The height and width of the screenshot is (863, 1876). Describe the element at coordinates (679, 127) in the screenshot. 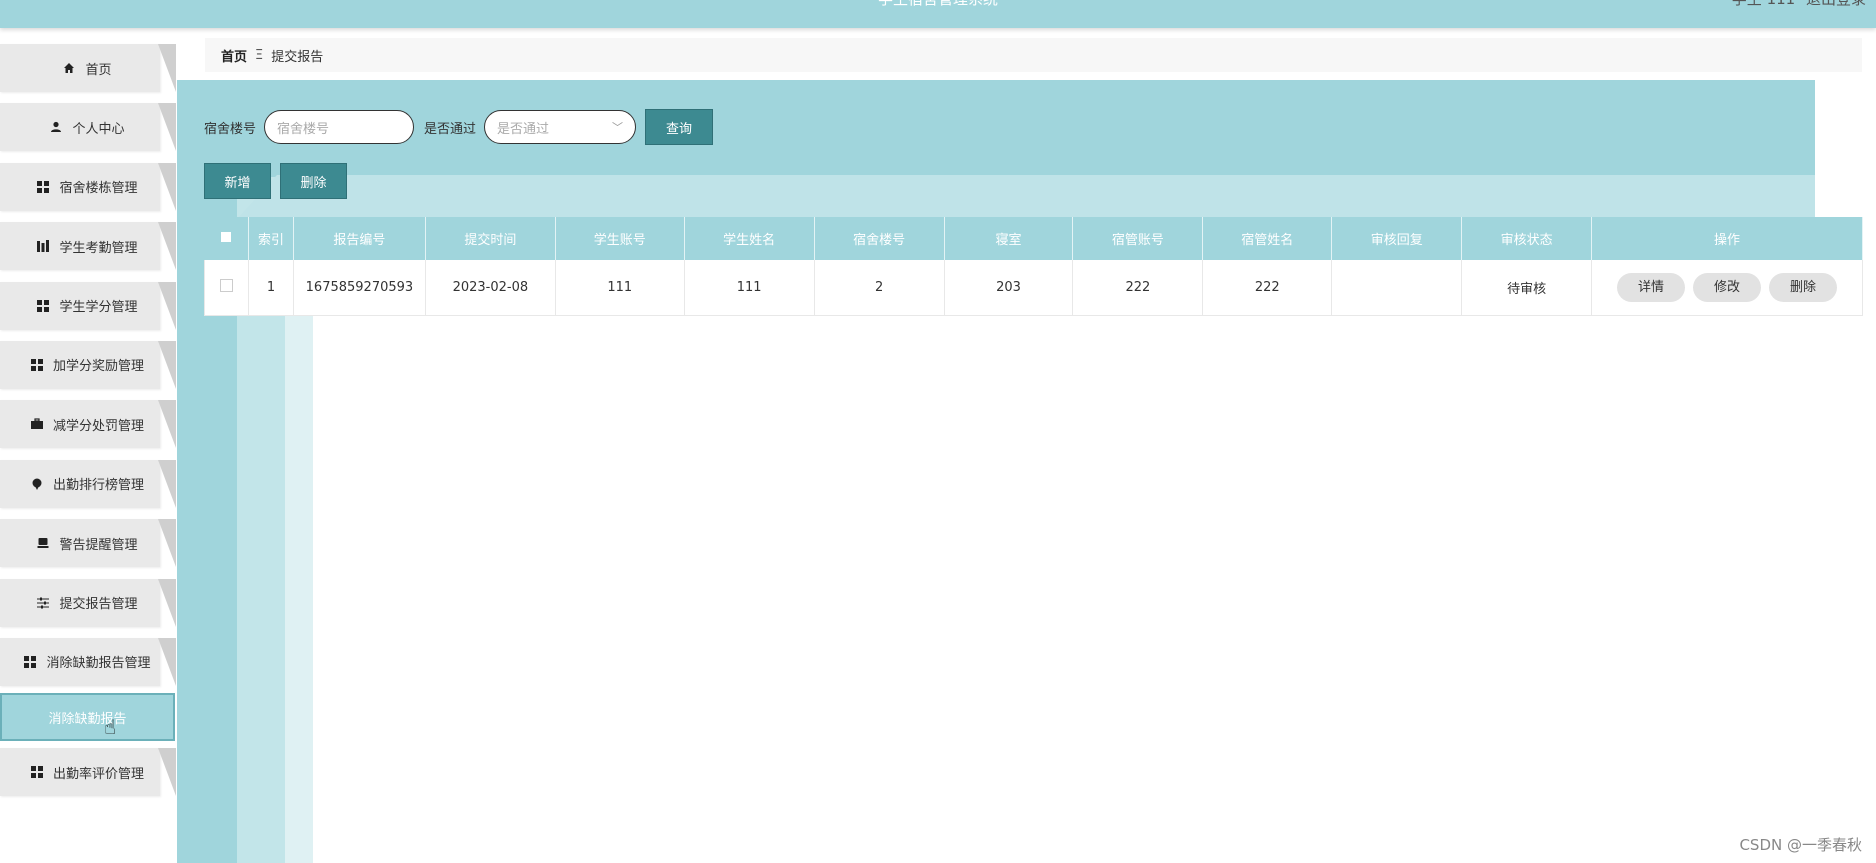

I see `query-button: 查询` at that location.